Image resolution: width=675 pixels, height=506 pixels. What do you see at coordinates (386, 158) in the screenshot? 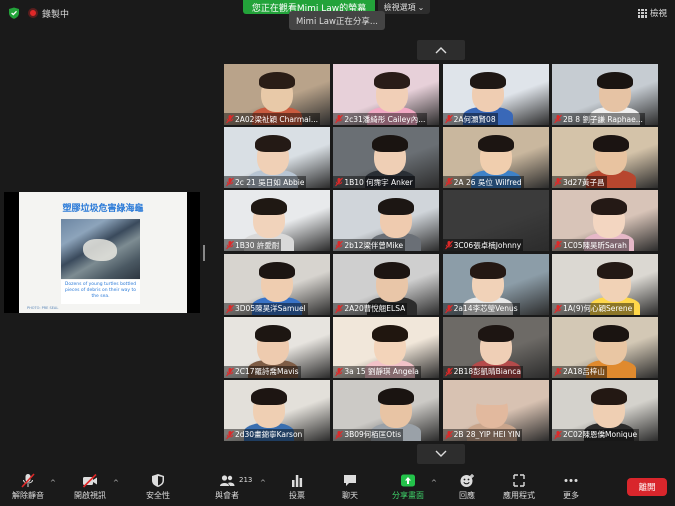
I see `participant-tile: 1B10 何霈宇 Anker` at bounding box center [386, 158].